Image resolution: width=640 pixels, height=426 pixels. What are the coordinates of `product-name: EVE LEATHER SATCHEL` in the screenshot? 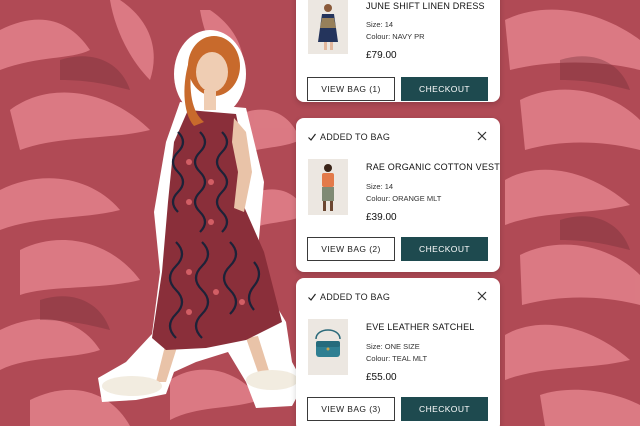 It's located at (420, 327).